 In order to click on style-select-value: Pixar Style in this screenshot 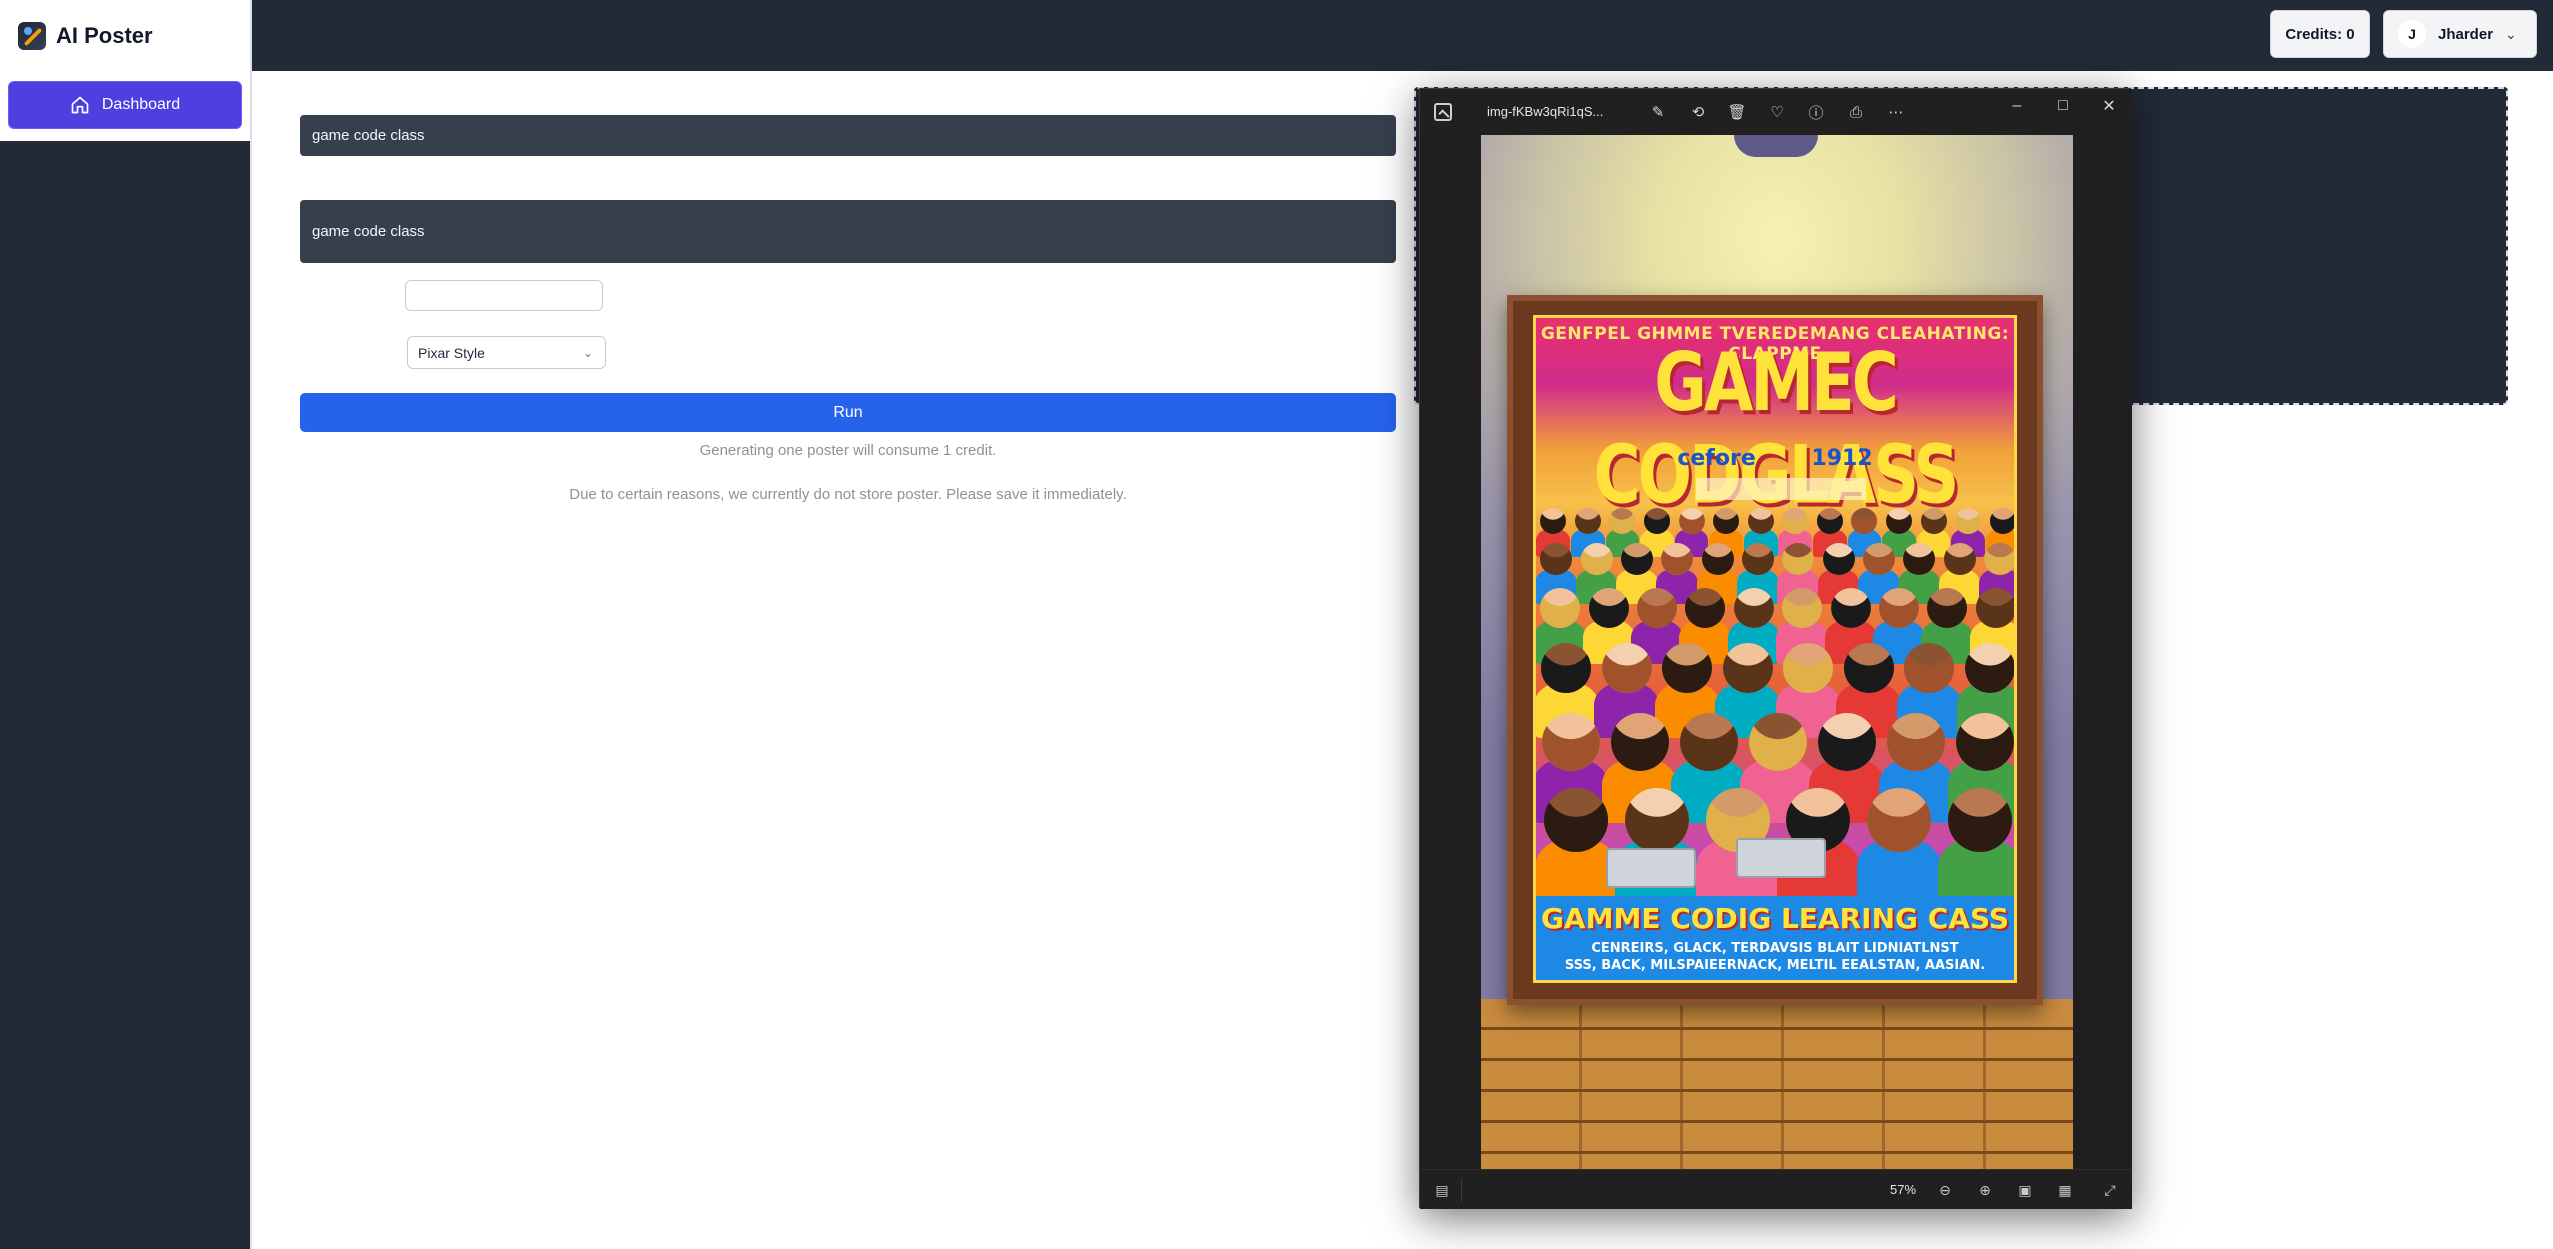, I will do `click(451, 352)`.